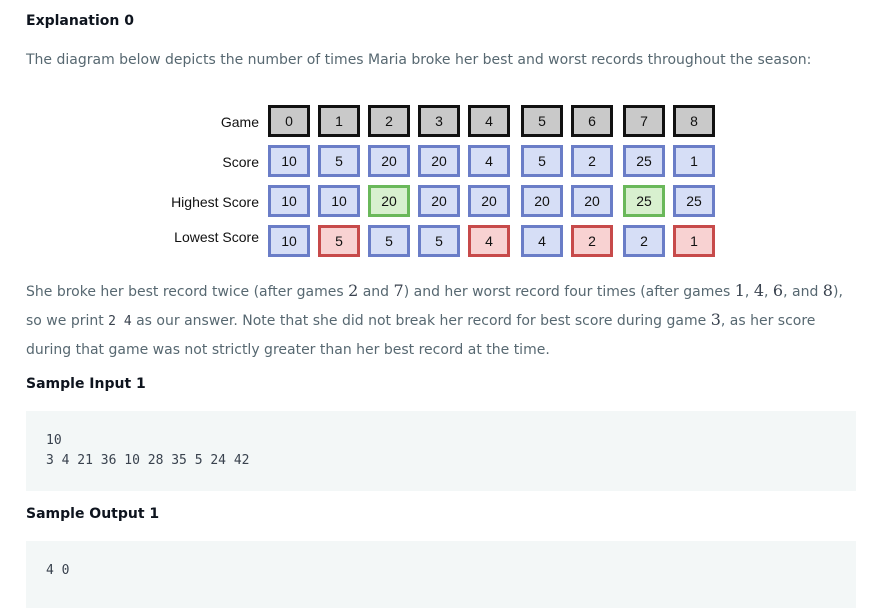 The width and height of the screenshot is (881, 608). I want to click on sample-input-heading: Sample Input 1, so click(86, 384).